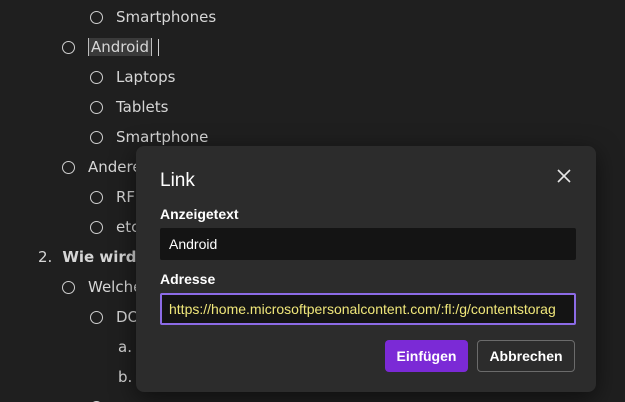 The image size is (625, 402). What do you see at coordinates (114, 317) in the screenshot?
I see `list-item: DO` at bounding box center [114, 317].